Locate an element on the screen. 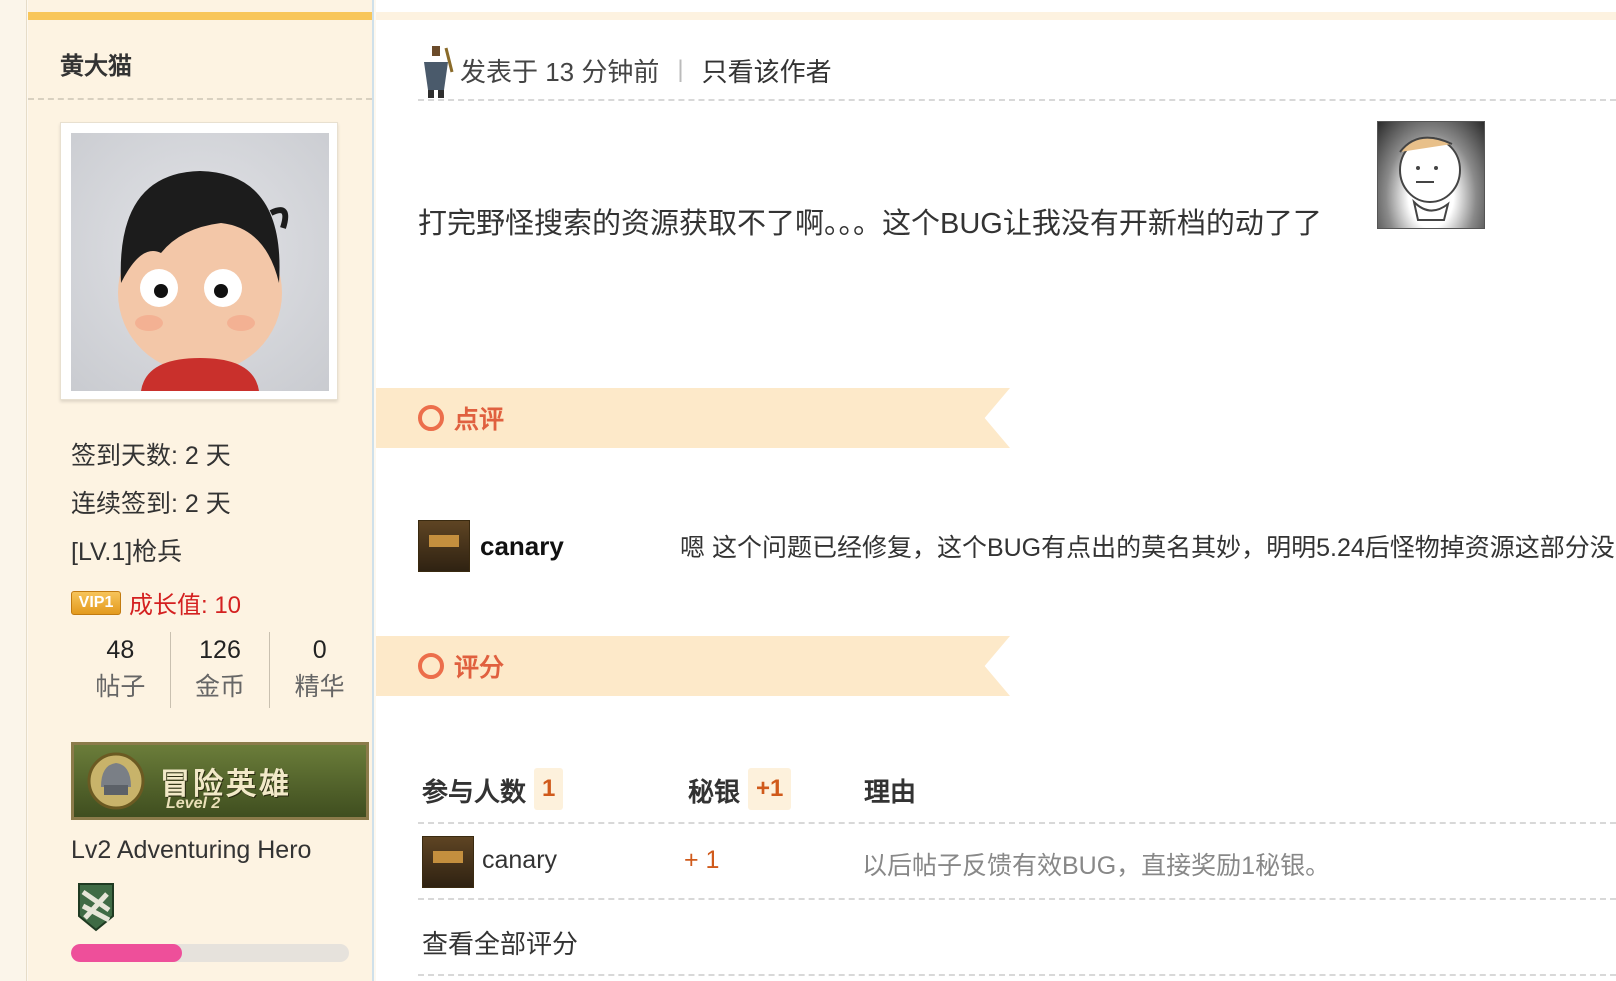 This screenshot has width=1616, height=981. vip-line: VIP1 成长值: 10 is located at coordinates (156, 602).